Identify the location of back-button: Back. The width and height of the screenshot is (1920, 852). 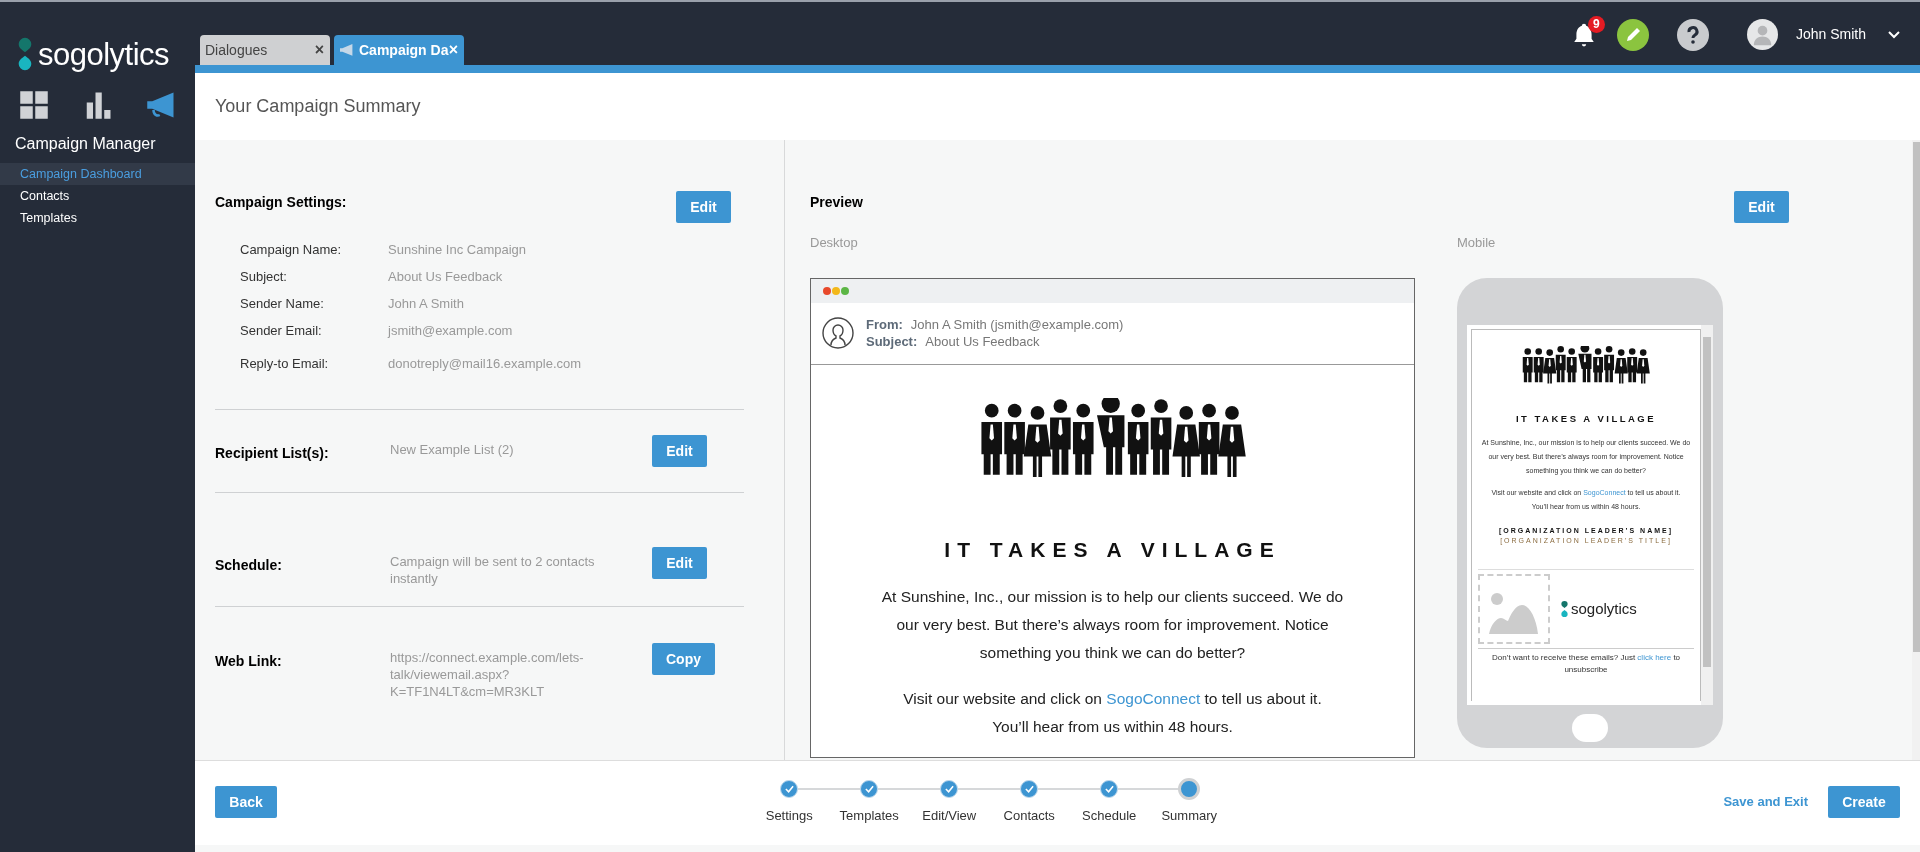
(246, 802).